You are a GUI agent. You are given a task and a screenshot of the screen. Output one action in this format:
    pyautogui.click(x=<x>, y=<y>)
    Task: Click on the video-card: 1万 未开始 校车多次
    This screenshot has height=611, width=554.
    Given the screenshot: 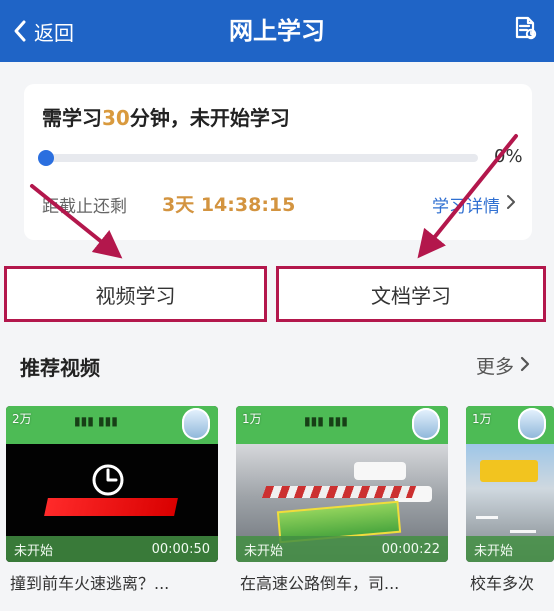 What is the action you would take?
    pyautogui.click(x=510, y=501)
    